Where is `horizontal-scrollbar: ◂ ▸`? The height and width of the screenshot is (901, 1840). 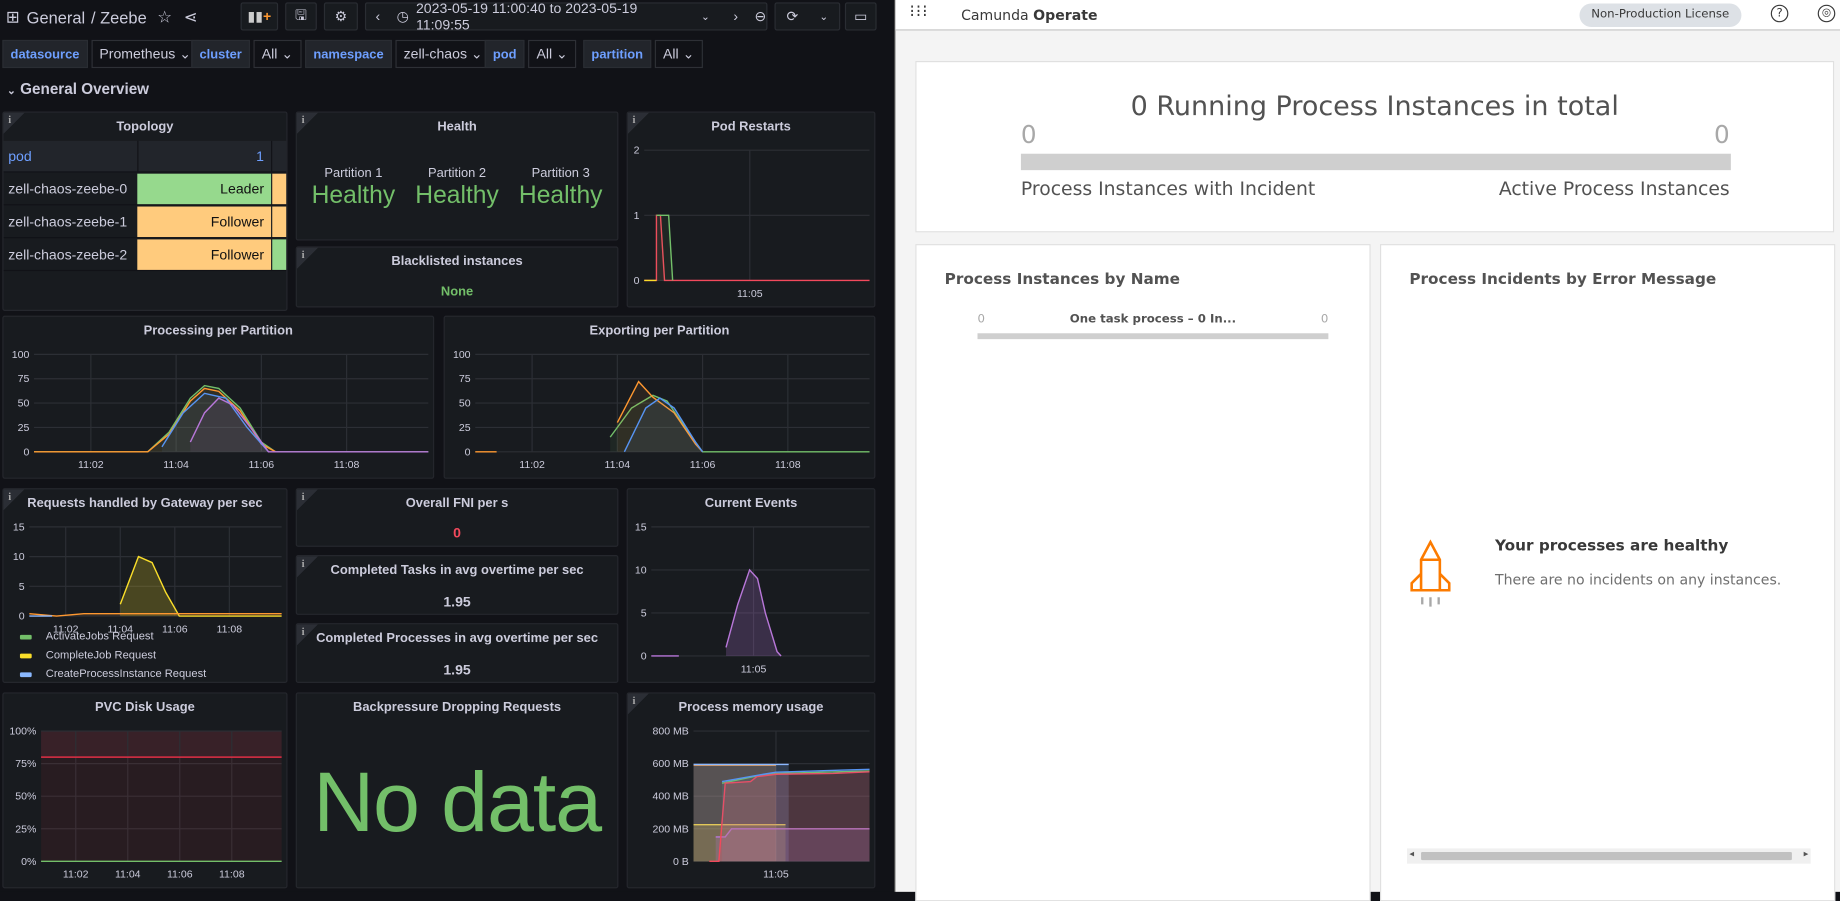 horizontal-scrollbar: ◂ ▸ is located at coordinates (1608, 856).